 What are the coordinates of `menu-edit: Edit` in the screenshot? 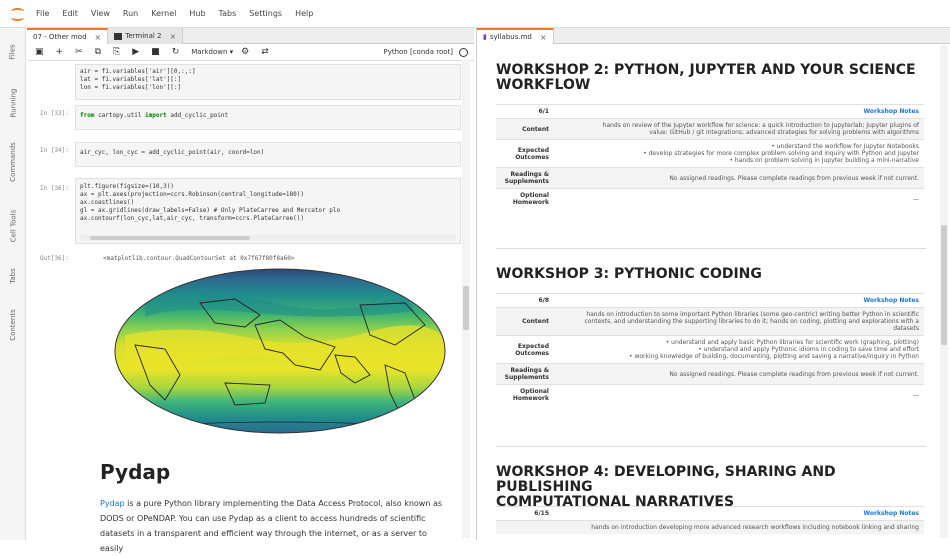 It's located at (70, 13).